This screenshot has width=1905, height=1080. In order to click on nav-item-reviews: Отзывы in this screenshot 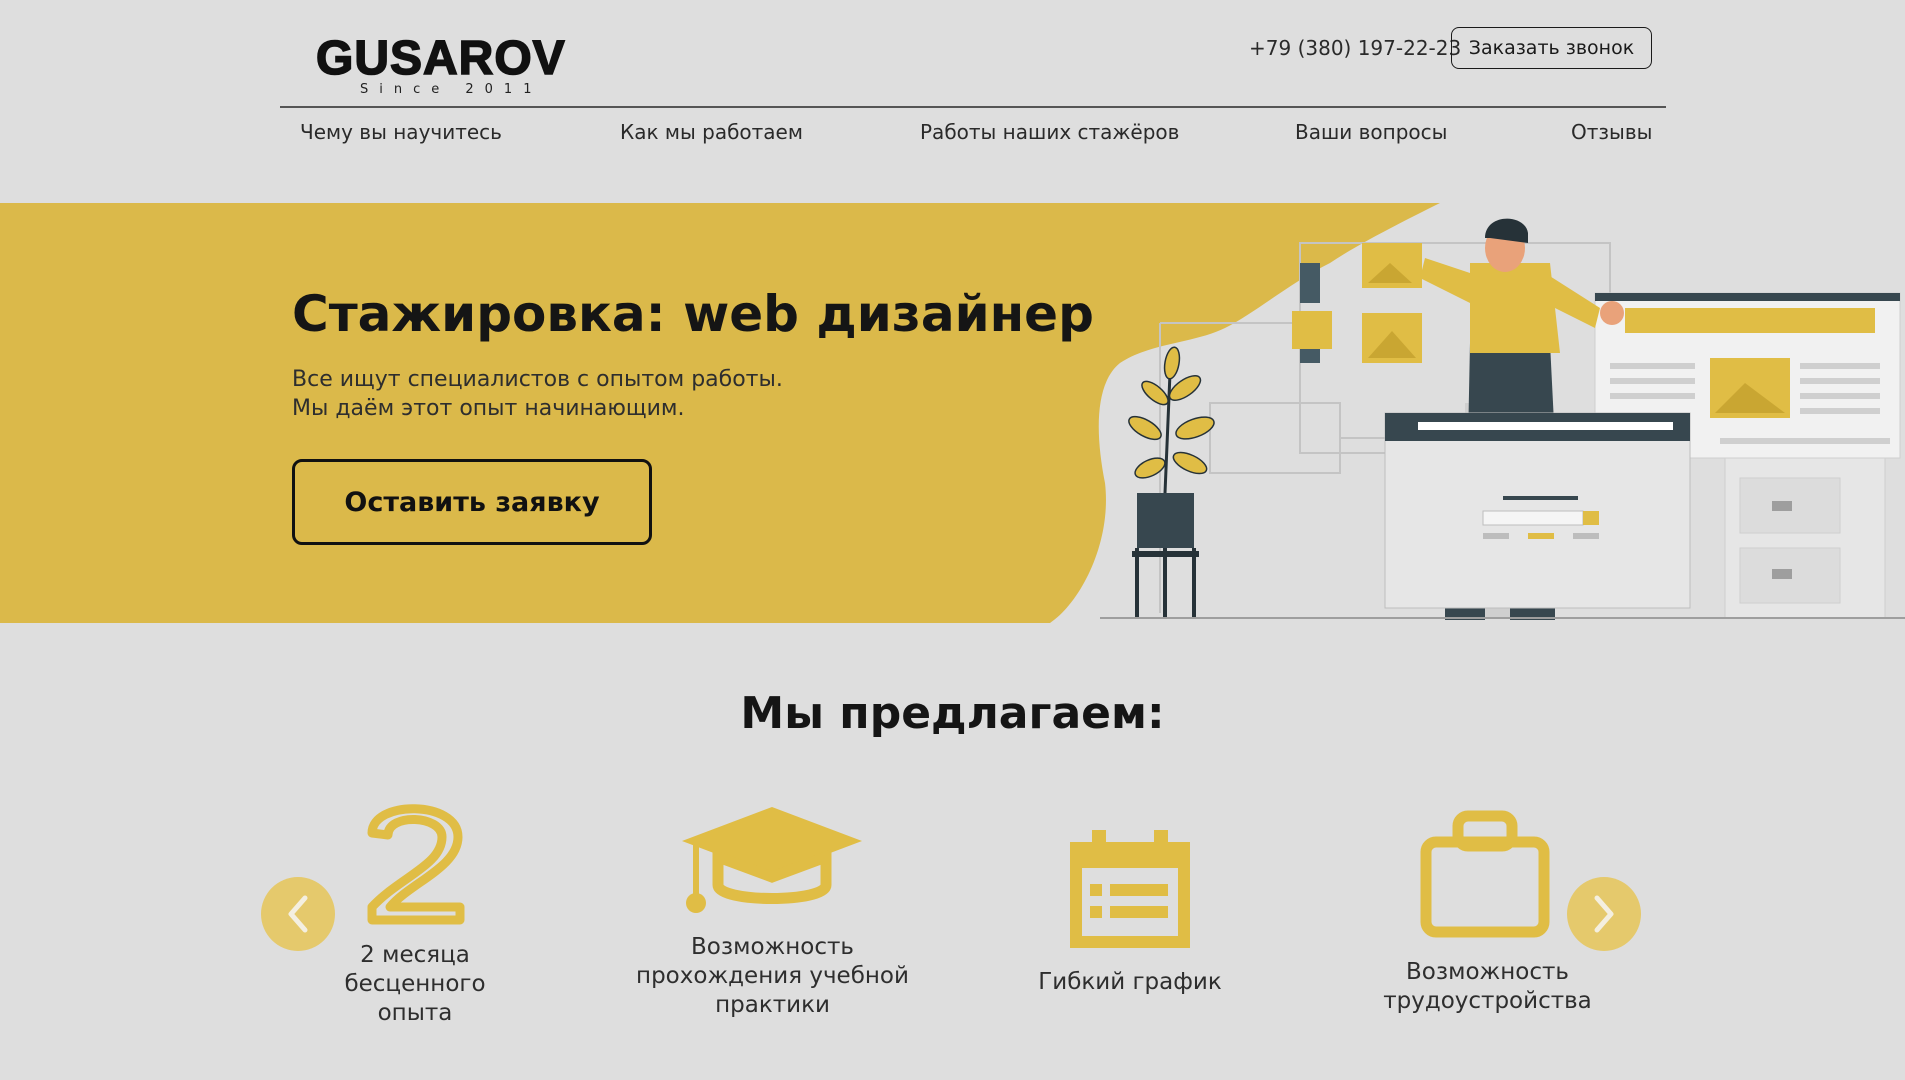, I will do `click(1611, 132)`.